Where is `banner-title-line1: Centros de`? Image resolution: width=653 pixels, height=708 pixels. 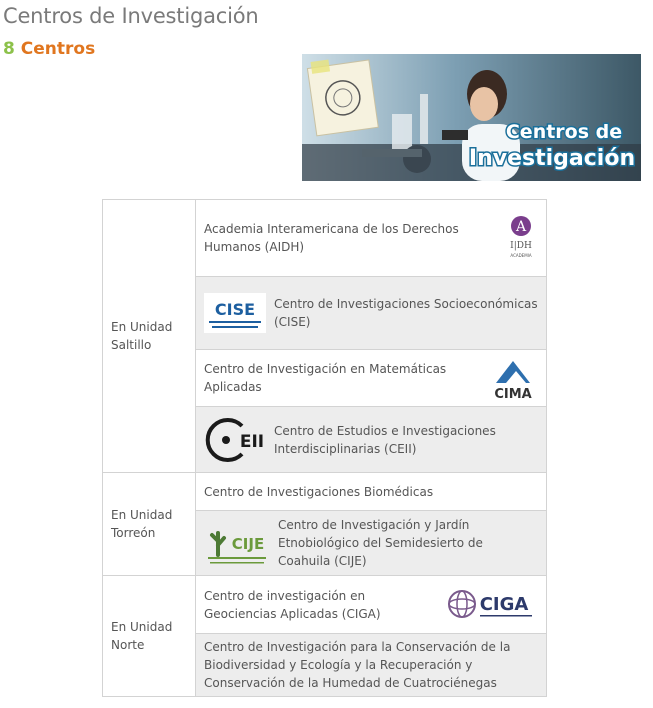 banner-title-line1: Centros de is located at coordinates (564, 132).